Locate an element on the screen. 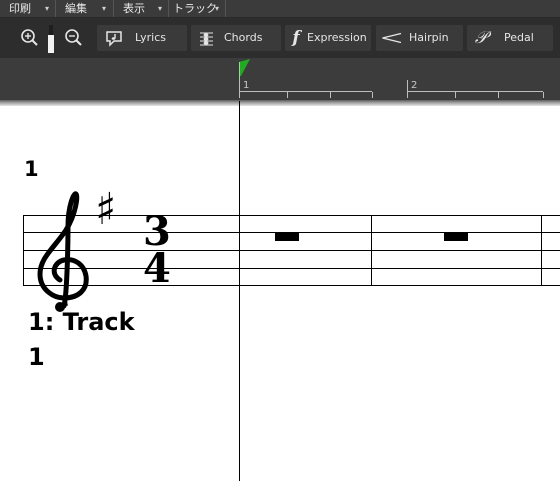 This screenshot has width=560, height=481. chords-icon is located at coordinates (206, 39).